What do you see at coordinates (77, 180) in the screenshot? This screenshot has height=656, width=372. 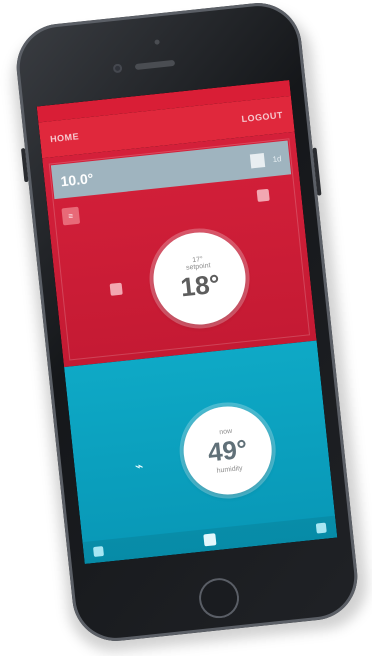 I see `info-temperature: 10.0°` at bounding box center [77, 180].